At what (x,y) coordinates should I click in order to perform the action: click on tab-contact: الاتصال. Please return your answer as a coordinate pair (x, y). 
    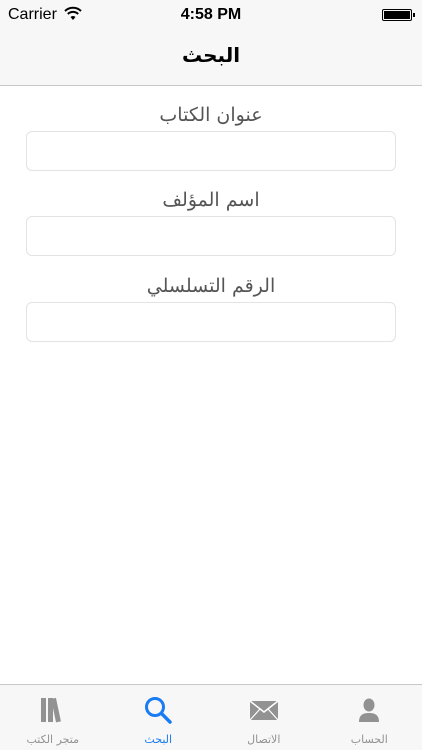
    Looking at the image, I should click on (264, 717).